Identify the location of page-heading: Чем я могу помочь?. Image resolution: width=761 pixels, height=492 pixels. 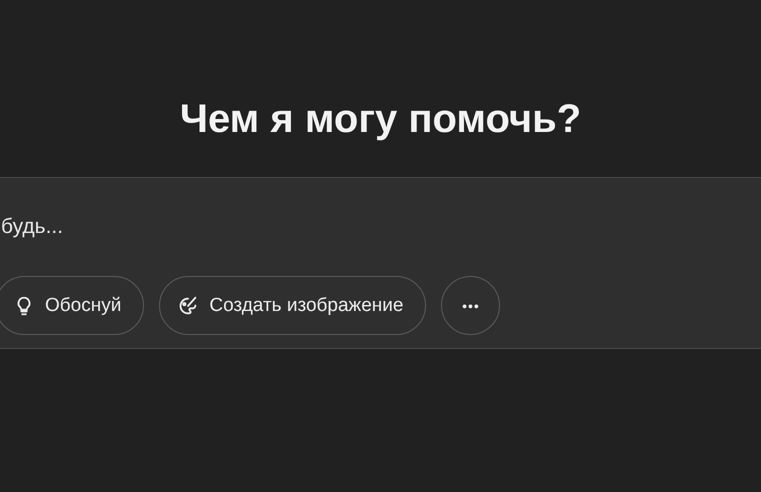
(380, 119).